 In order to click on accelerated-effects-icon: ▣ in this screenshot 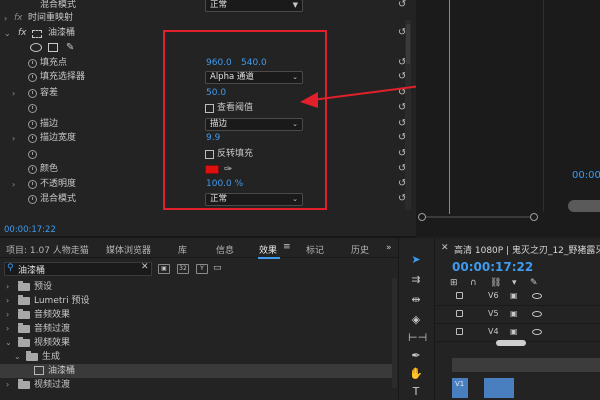, I will do `click(164, 269)`.